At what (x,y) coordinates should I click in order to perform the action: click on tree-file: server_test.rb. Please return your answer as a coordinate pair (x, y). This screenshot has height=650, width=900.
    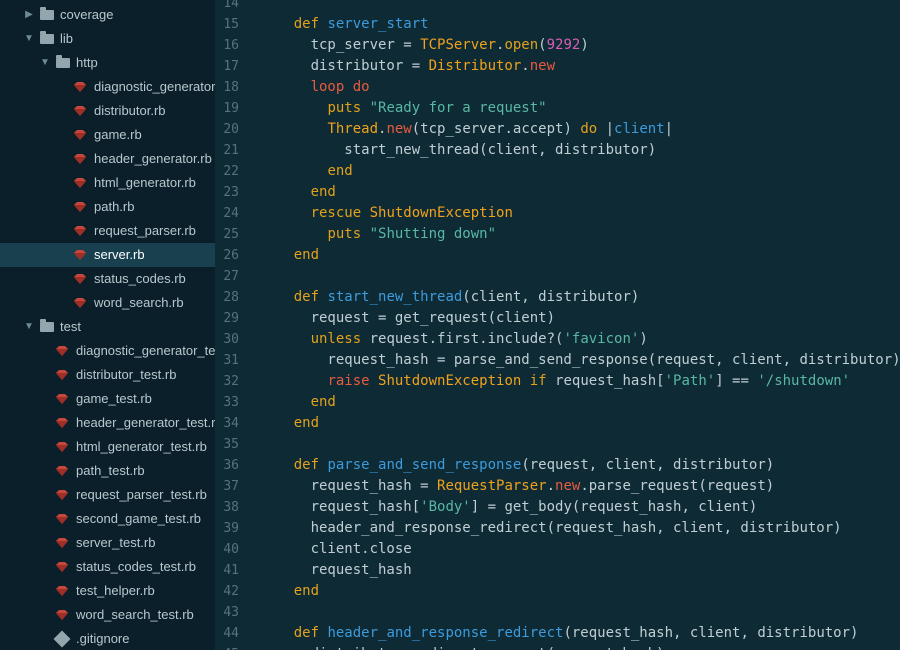
    Looking at the image, I should click on (107, 543).